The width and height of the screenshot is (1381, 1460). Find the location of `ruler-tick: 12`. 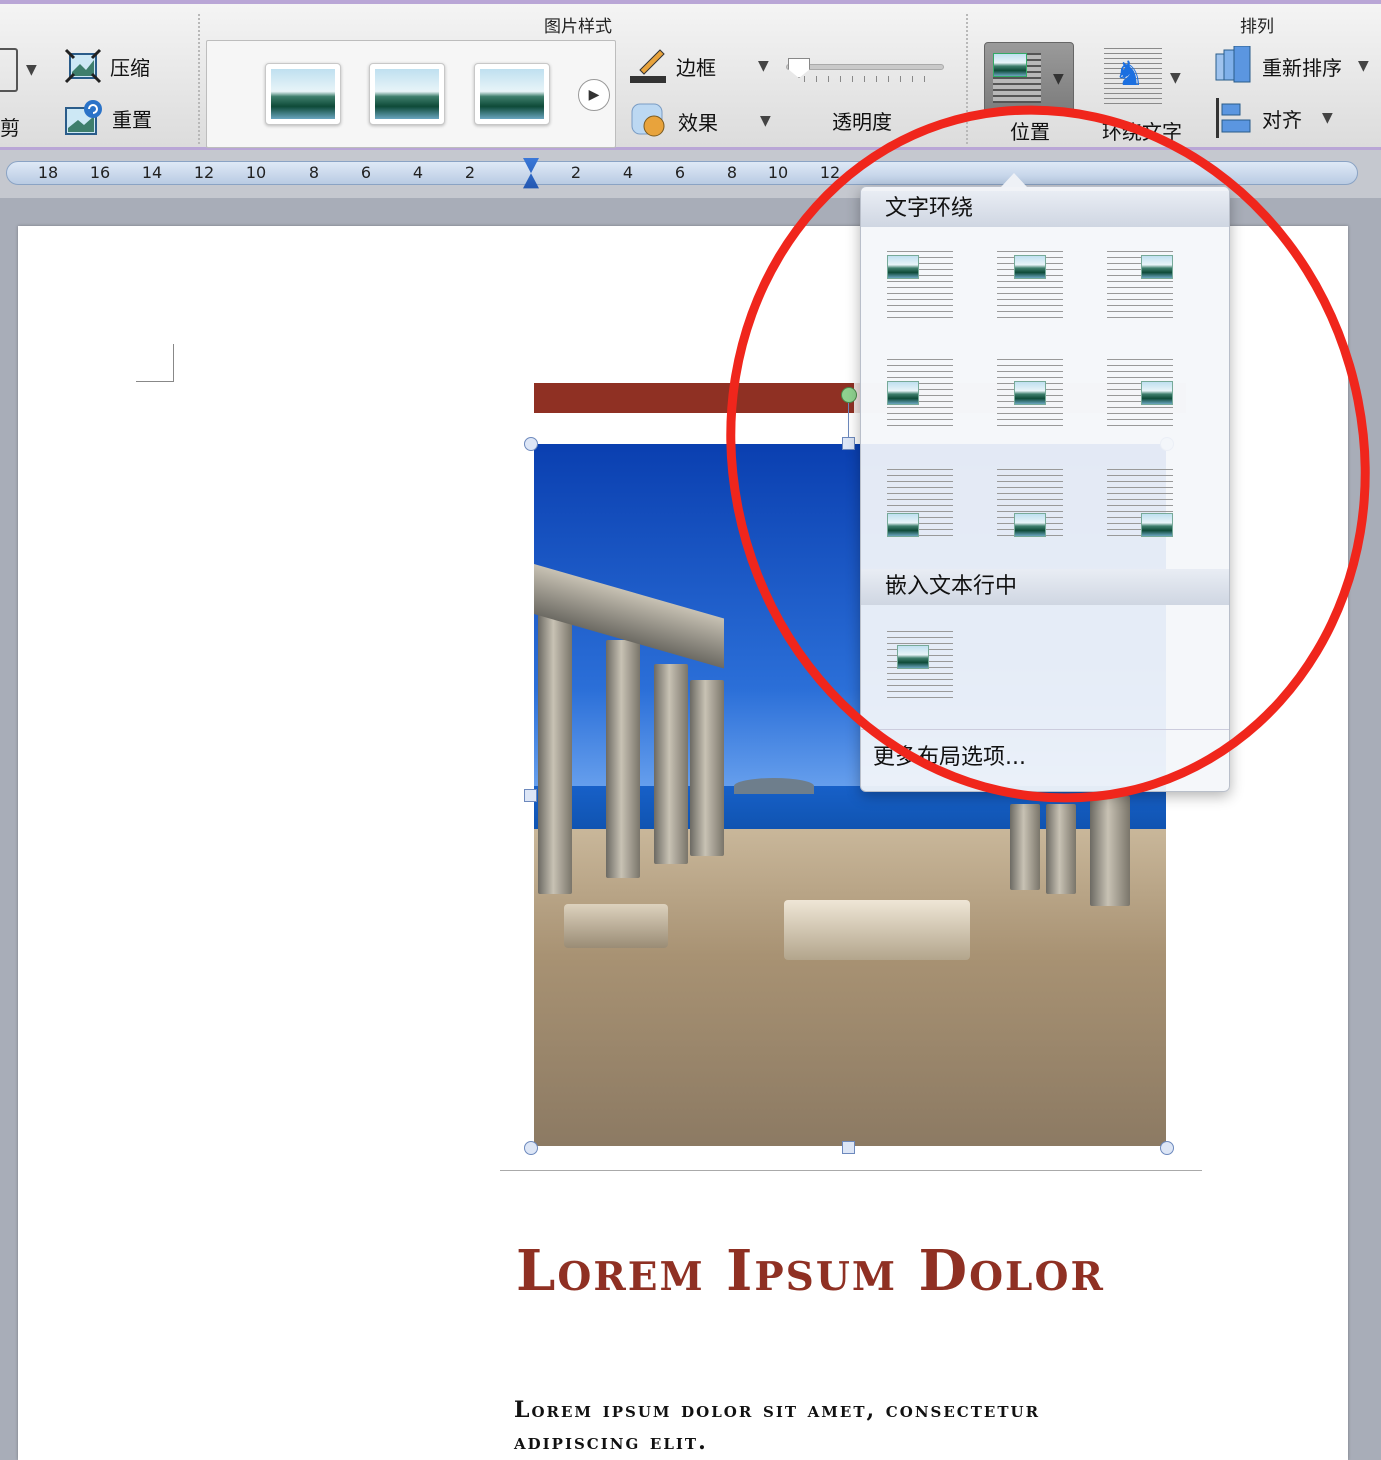

ruler-tick: 12 is located at coordinates (204, 172).